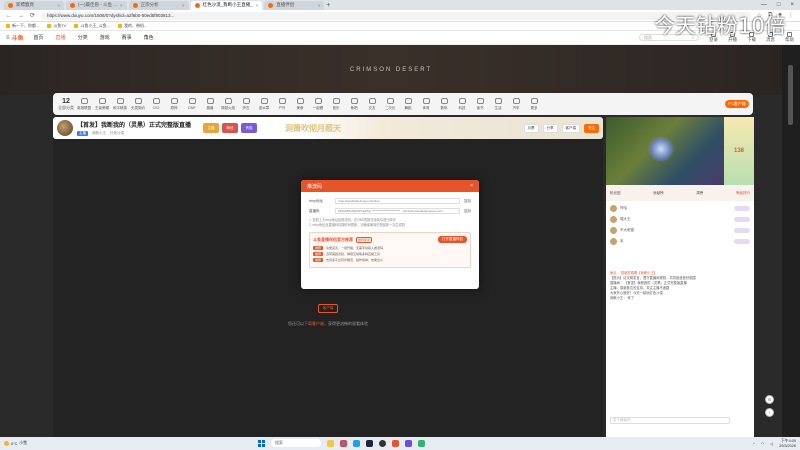 The image size is (800, 450). I want to click on room-badge: 贵族, so click(249, 128).